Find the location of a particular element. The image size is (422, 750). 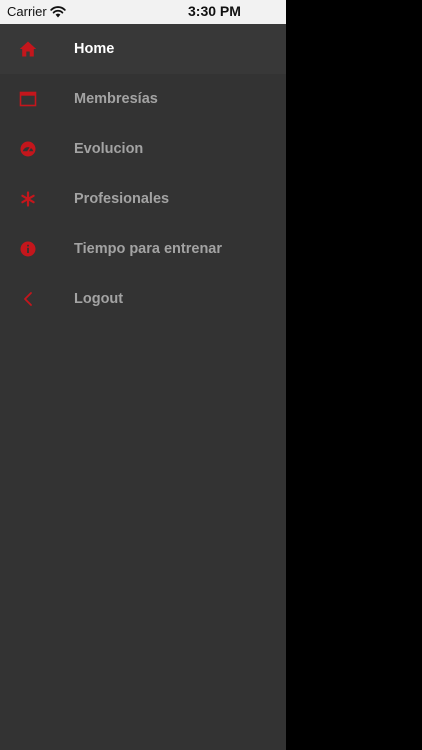

home-icon is located at coordinates (28, 49).